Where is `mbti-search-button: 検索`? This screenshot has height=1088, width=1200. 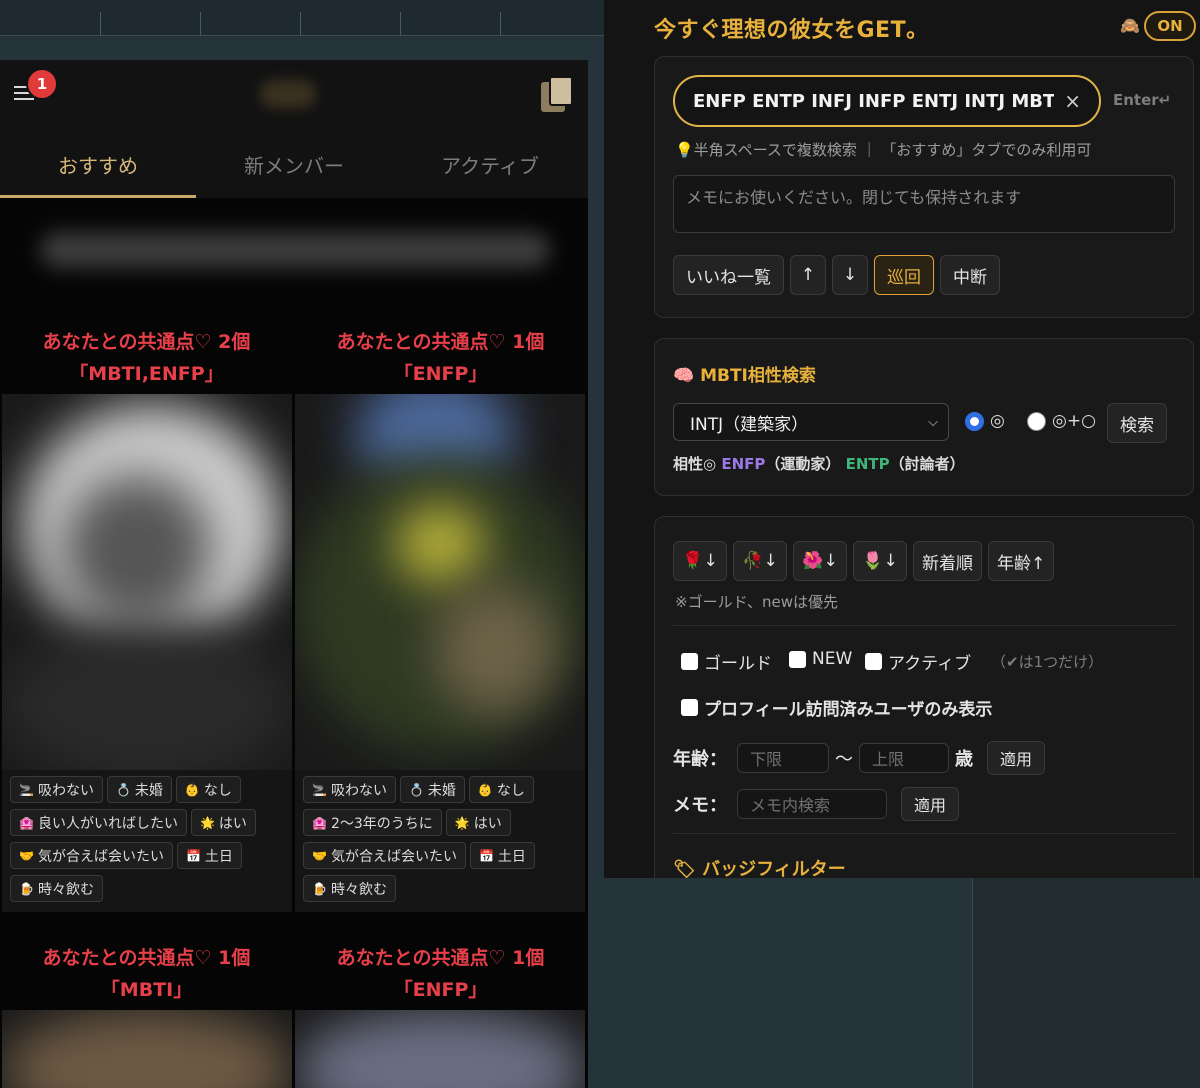
mbti-search-button: 検索 is located at coordinates (1137, 423).